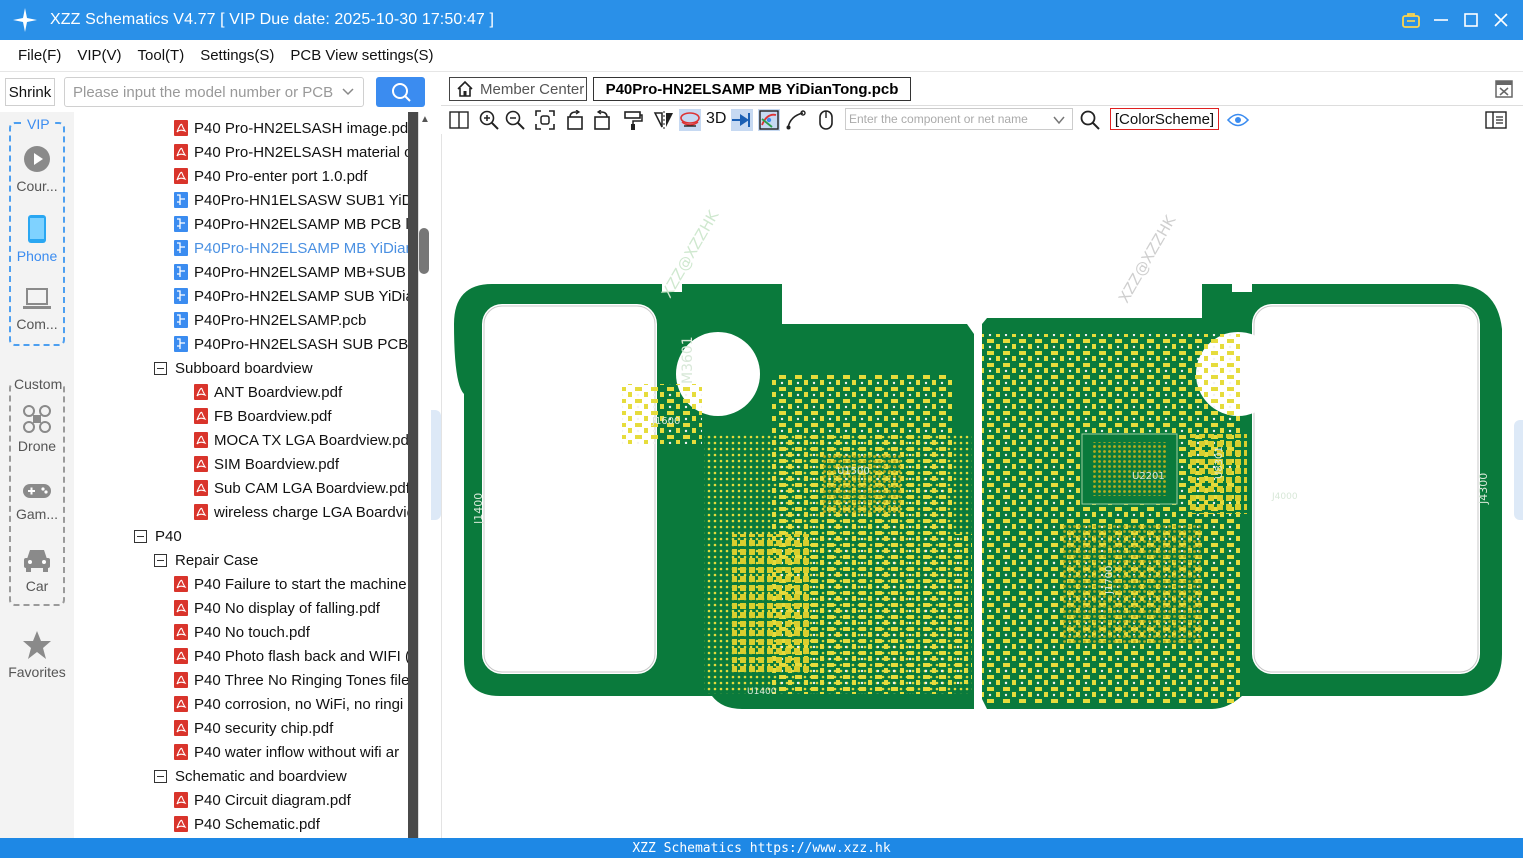 The width and height of the screenshot is (1523, 858). Describe the element at coordinates (263, 416) in the screenshot. I see `tree-file: FB Boardview.pdf` at that location.